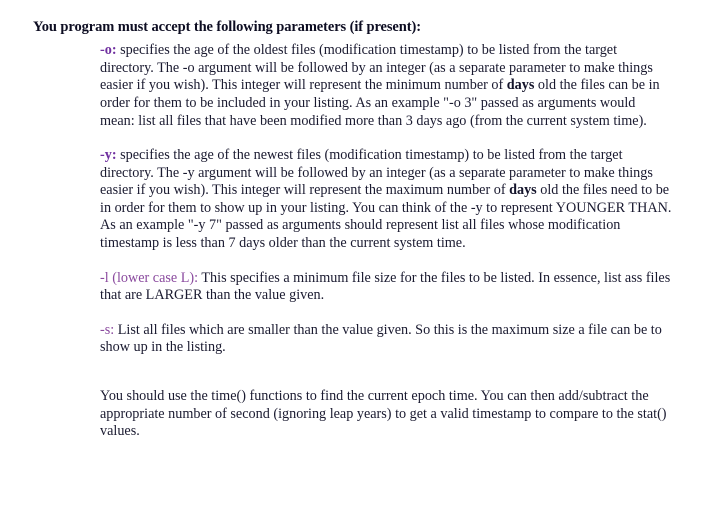 The height and width of the screenshot is (507, 702). I want to click on parameter-emphasis-days-oldest: days, so click(520, 85).